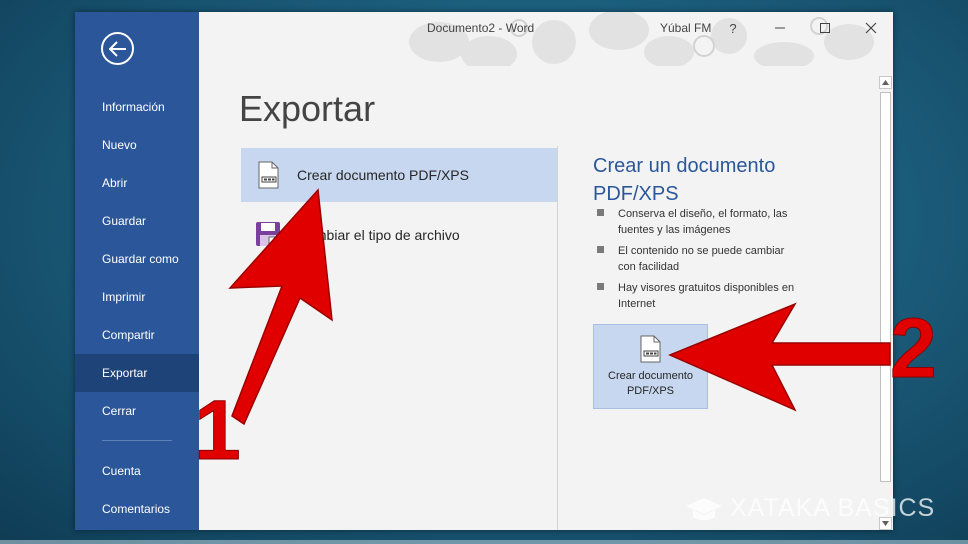 This screenshot has height=544, width=968. What do you see at coordinates (218, 430) in the screenshot?
I see `annotation-number-1: 1` at bounding box center [218, 430].